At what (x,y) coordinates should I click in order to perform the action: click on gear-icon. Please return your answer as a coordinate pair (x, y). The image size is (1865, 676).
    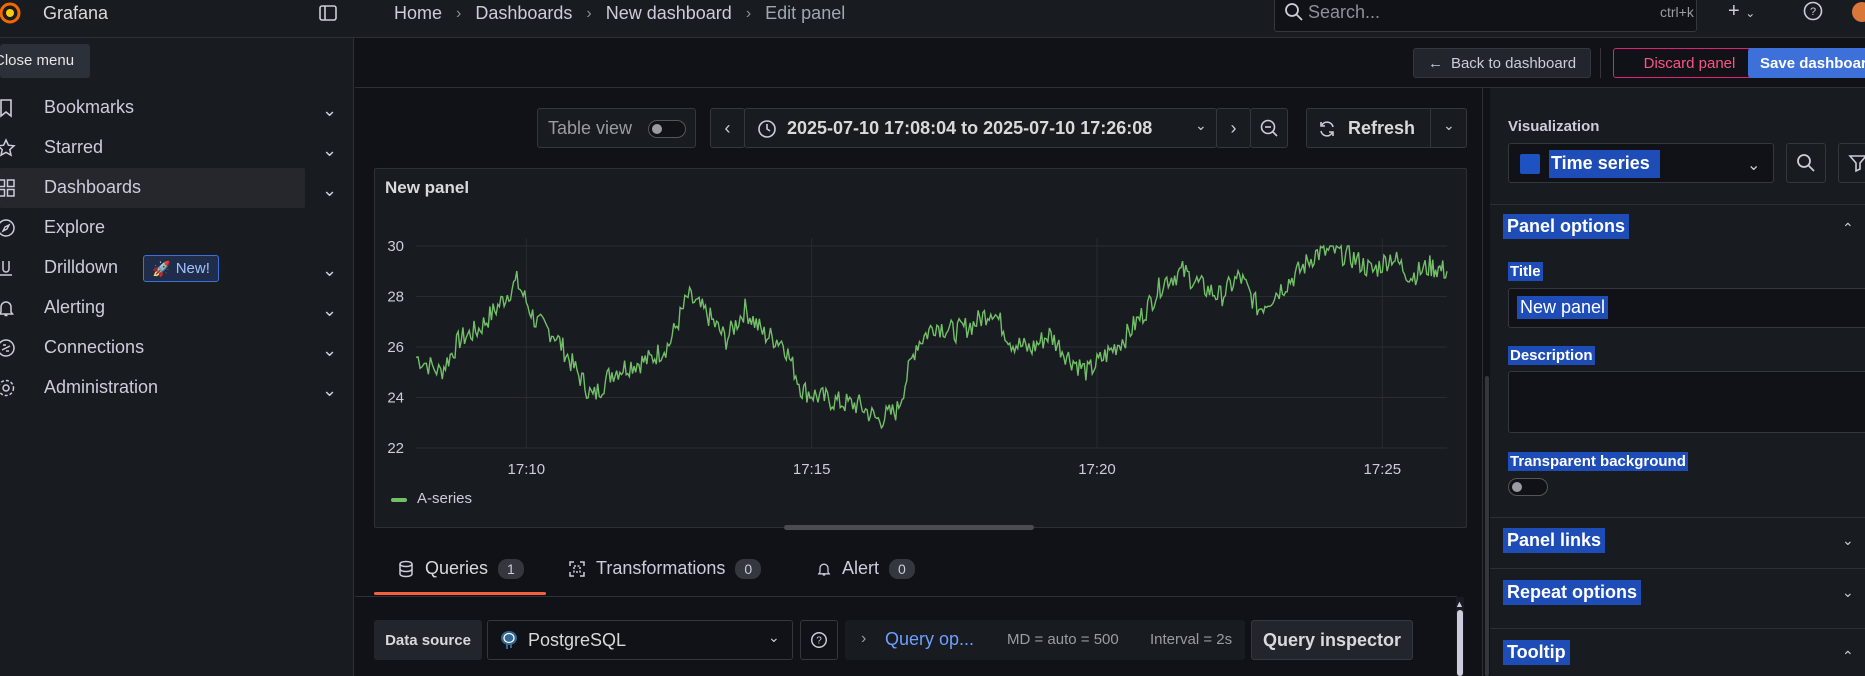
    Looking at the image, I should click on (8, 388).